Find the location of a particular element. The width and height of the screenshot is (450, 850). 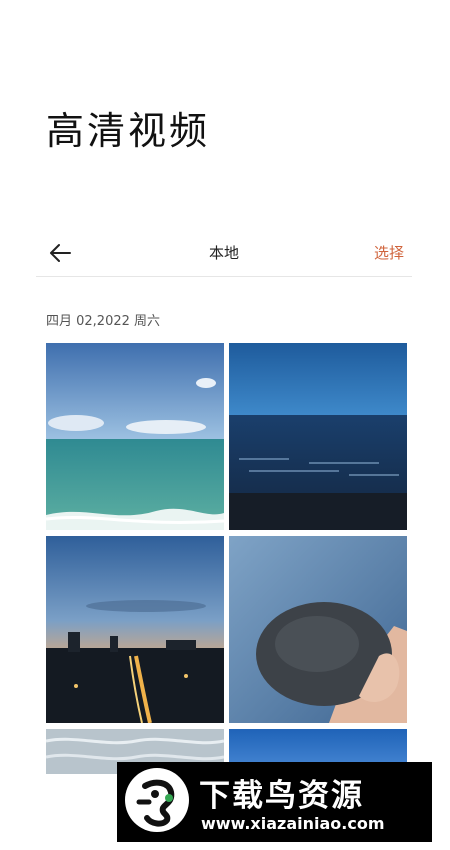

page-title: 高清视频 is located at coordinates (128, 131).